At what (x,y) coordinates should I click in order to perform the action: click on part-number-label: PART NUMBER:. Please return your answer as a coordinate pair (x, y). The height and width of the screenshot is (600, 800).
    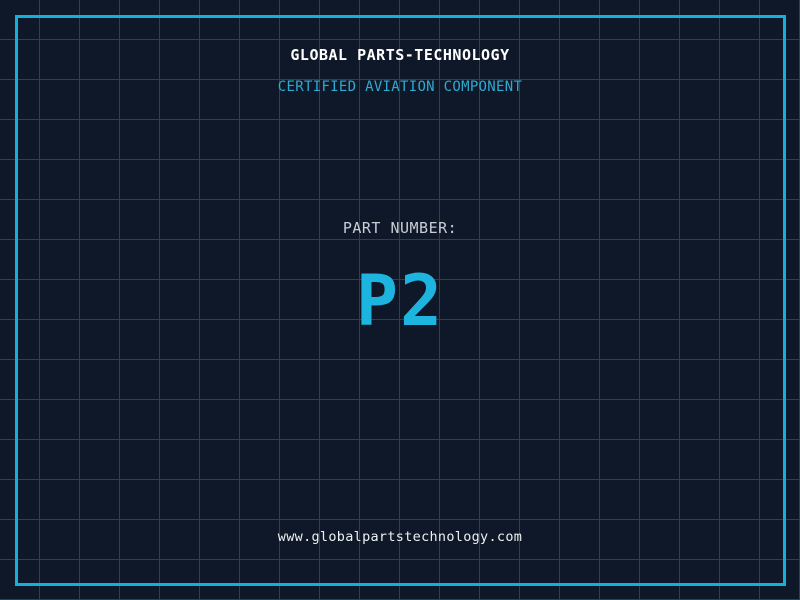
    Looking at the image, I should click on (400, 228).